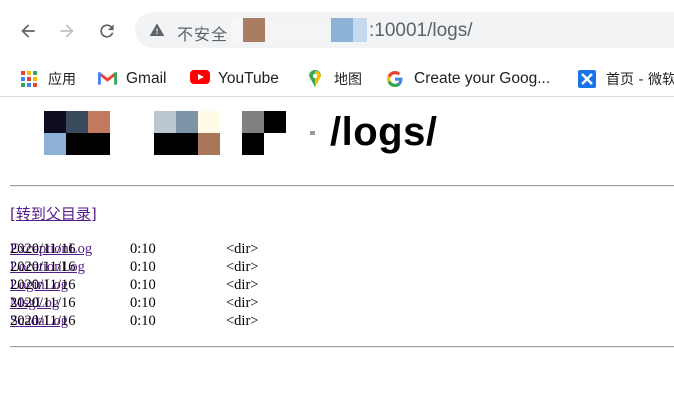 Image resolution: width=674 pixels, height=420 pixels. I want to click on list-item: 2020/11/16 0:10 <dir> LoginLog, so click(134, 285).